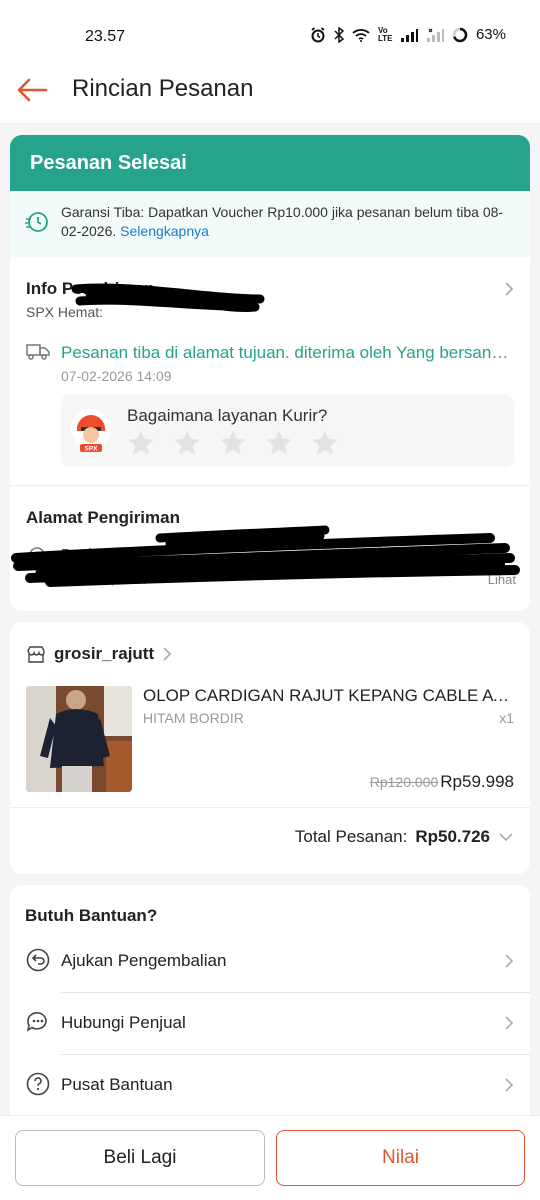 The image size is (540, 1200). What do you see at coordinates (36, 1022) in the screenshot?
I see `chat-icon` at bounding box center [36, 1022].